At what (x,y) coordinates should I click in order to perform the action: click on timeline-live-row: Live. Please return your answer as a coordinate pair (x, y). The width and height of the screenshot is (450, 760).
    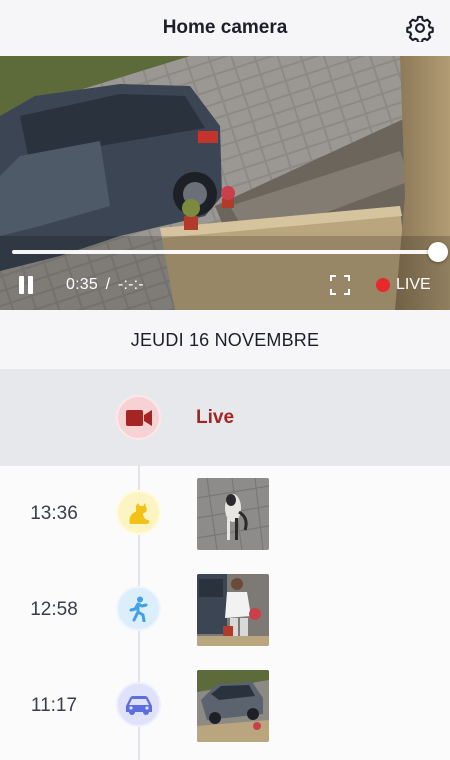
    Looking at the image, I should click on (225, 417).